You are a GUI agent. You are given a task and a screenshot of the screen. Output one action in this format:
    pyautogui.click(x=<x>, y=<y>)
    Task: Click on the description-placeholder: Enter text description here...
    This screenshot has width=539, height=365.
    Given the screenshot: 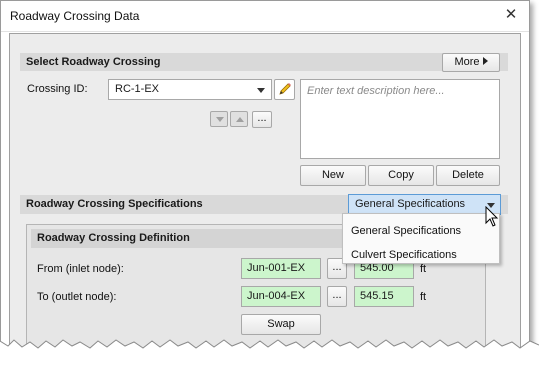 What is the action you would take?
    pyautogui.click(x=376, y=91)
    